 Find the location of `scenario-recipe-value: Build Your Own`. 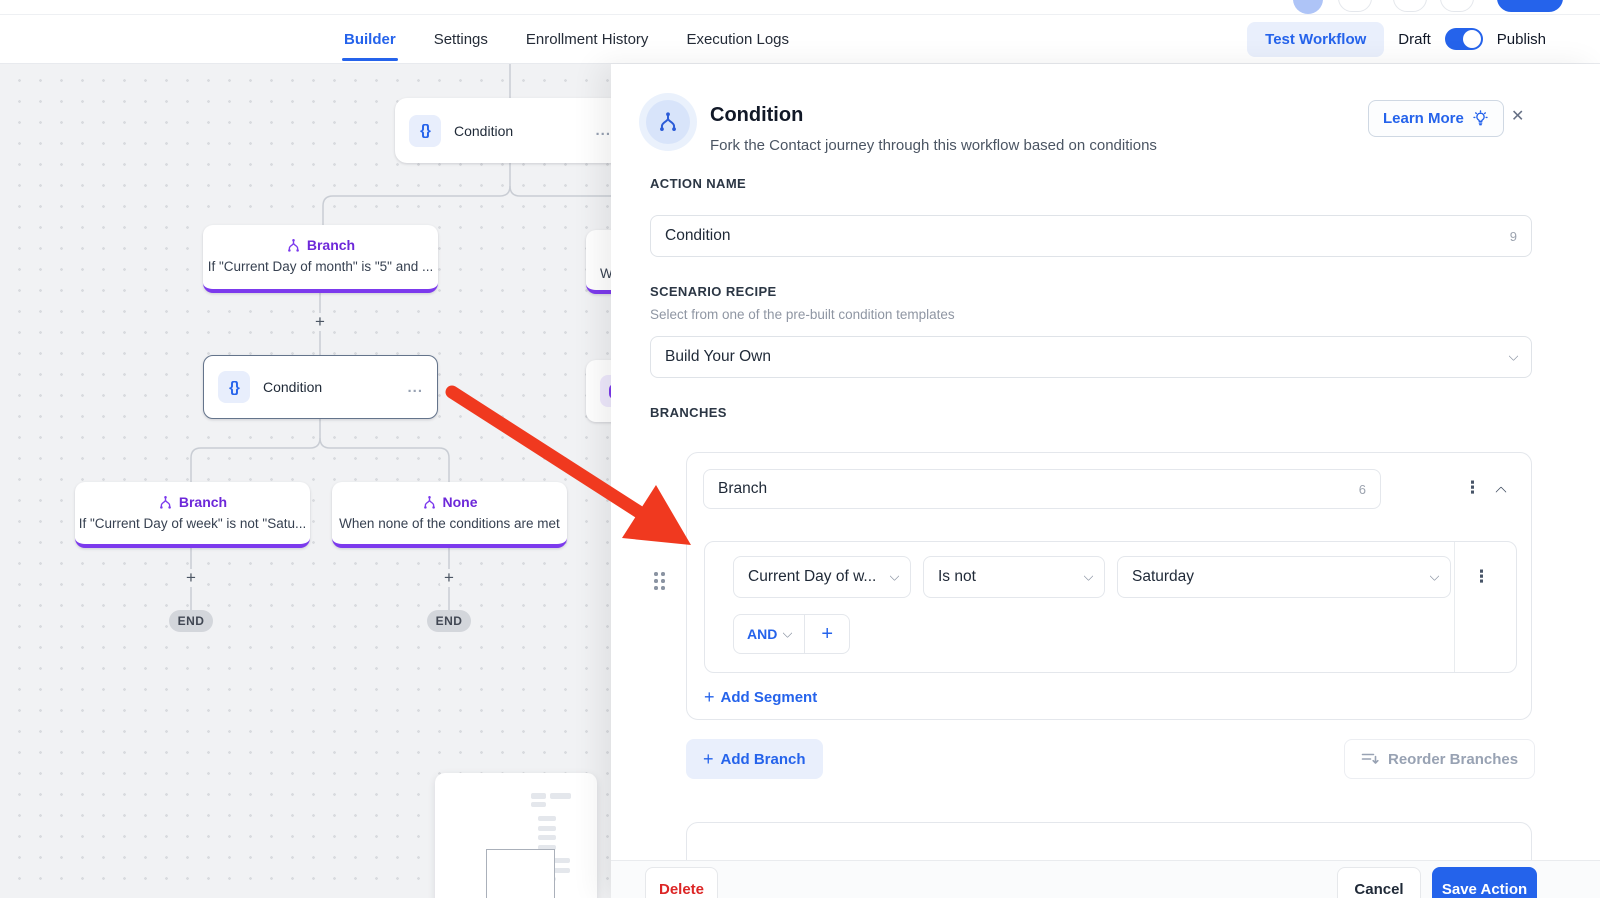

scenario-recipe-value: Build Your Own is located at coordinates (718, 356).